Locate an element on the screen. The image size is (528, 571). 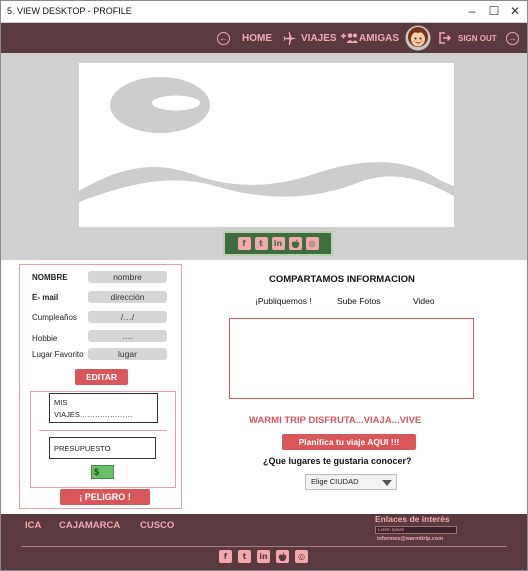
hero-social-bar: f t in ◎ is located at coordinates (278, 243).